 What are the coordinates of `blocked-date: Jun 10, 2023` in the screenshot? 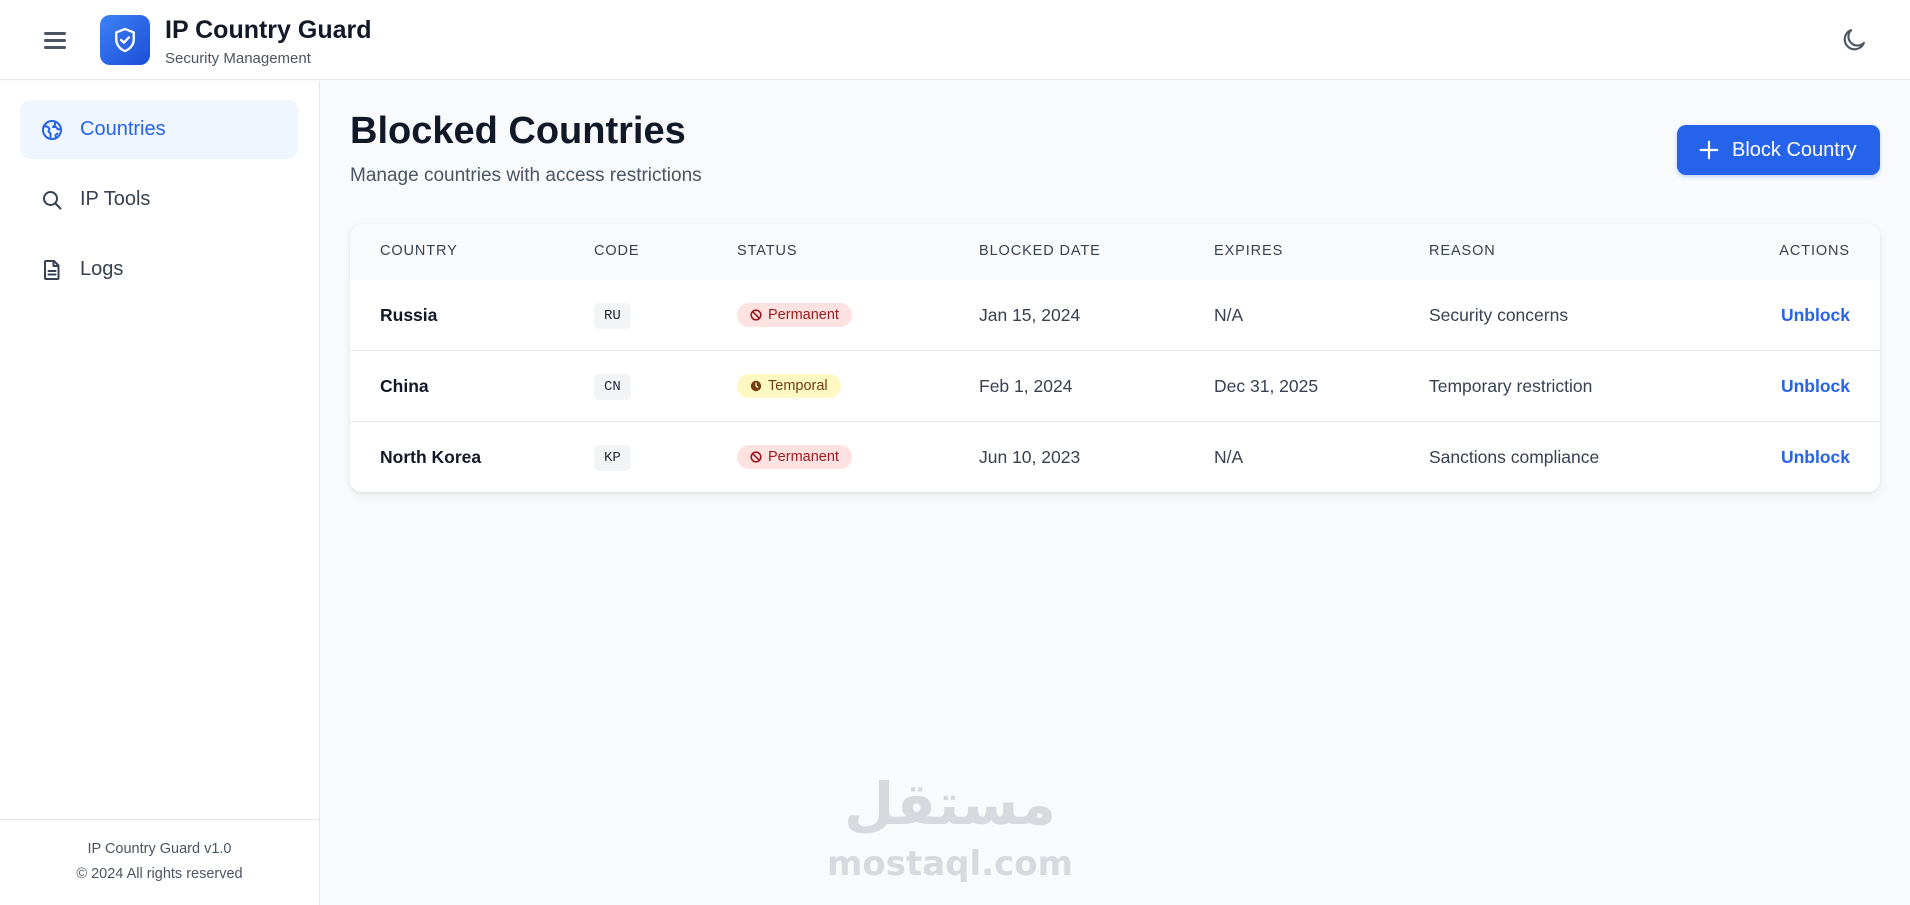 It's located at (1030, 457).